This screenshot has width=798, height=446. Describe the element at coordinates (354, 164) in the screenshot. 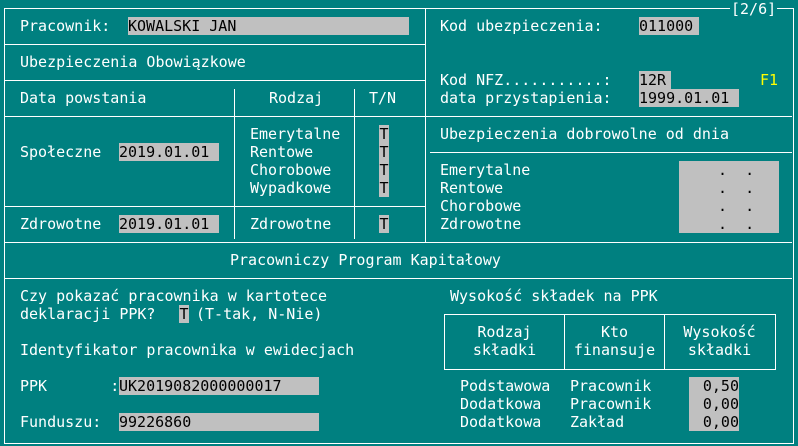

I see `divider-kind-yn` at that location.